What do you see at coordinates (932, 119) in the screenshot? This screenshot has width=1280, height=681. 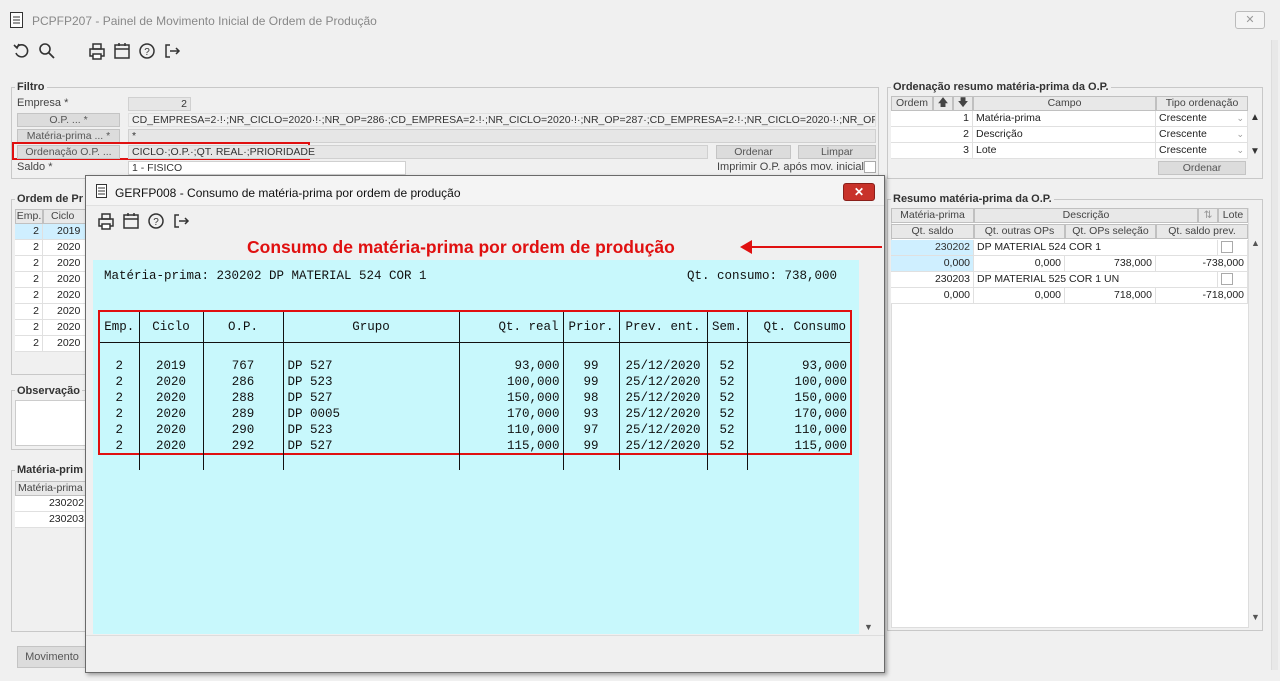 I see `ord-resumo-cell-ordem: 1` at bounding box center [932, 119].